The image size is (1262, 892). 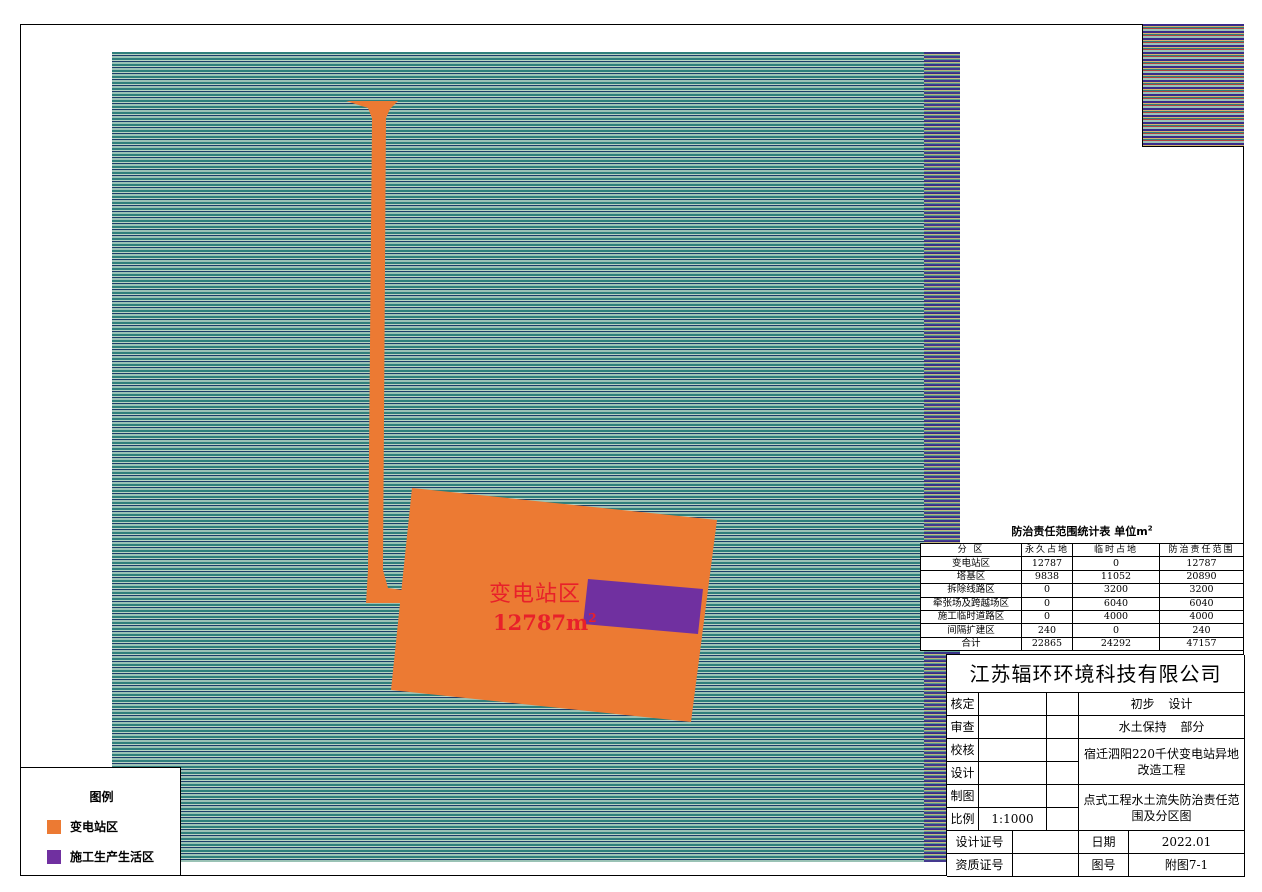 What do you see at coordinates (971, 630) in the screenshot?
I see `cell: 间隔扩建区` at bounding box center [971, 630].